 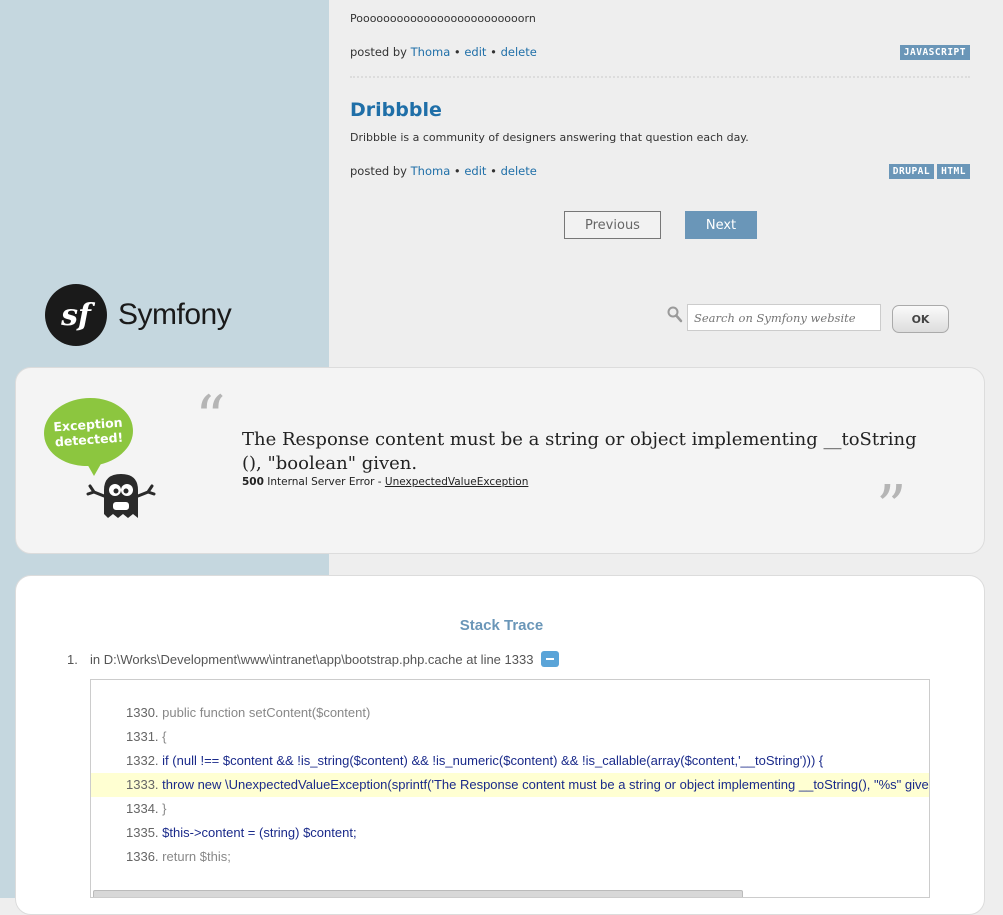 I want to click on ghost-mascot-icon, so click(x=122, y=498).